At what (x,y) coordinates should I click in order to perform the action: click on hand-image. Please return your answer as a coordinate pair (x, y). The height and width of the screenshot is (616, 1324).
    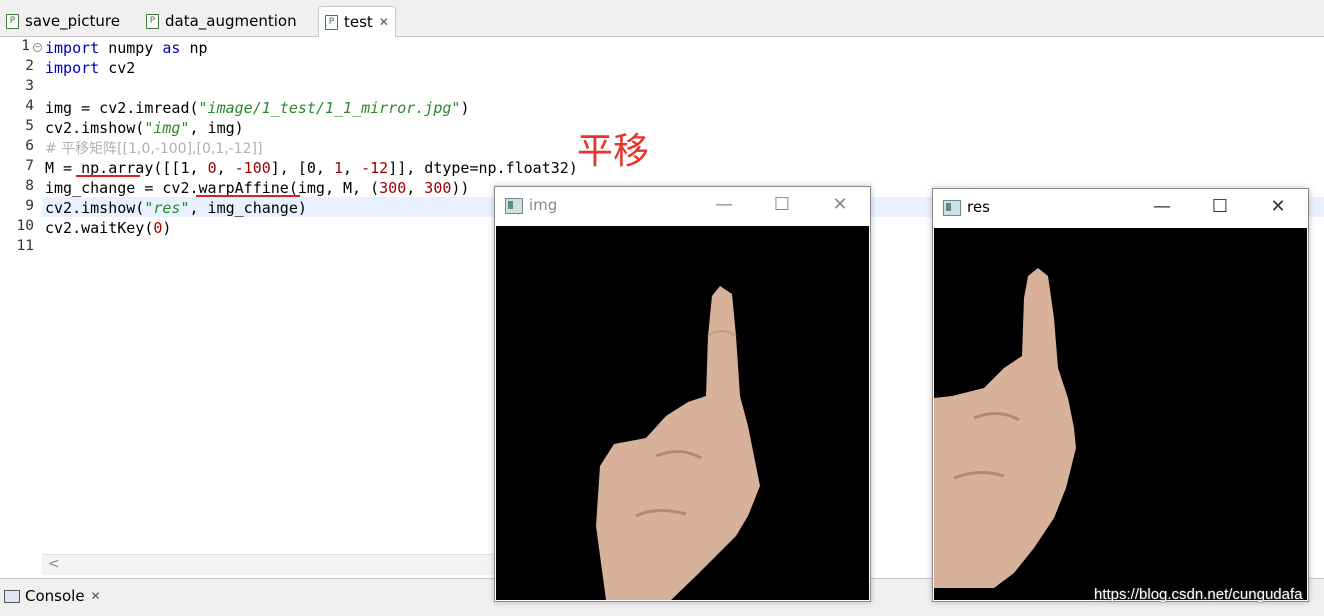
    Looking at the image, I should click on (678, 443).